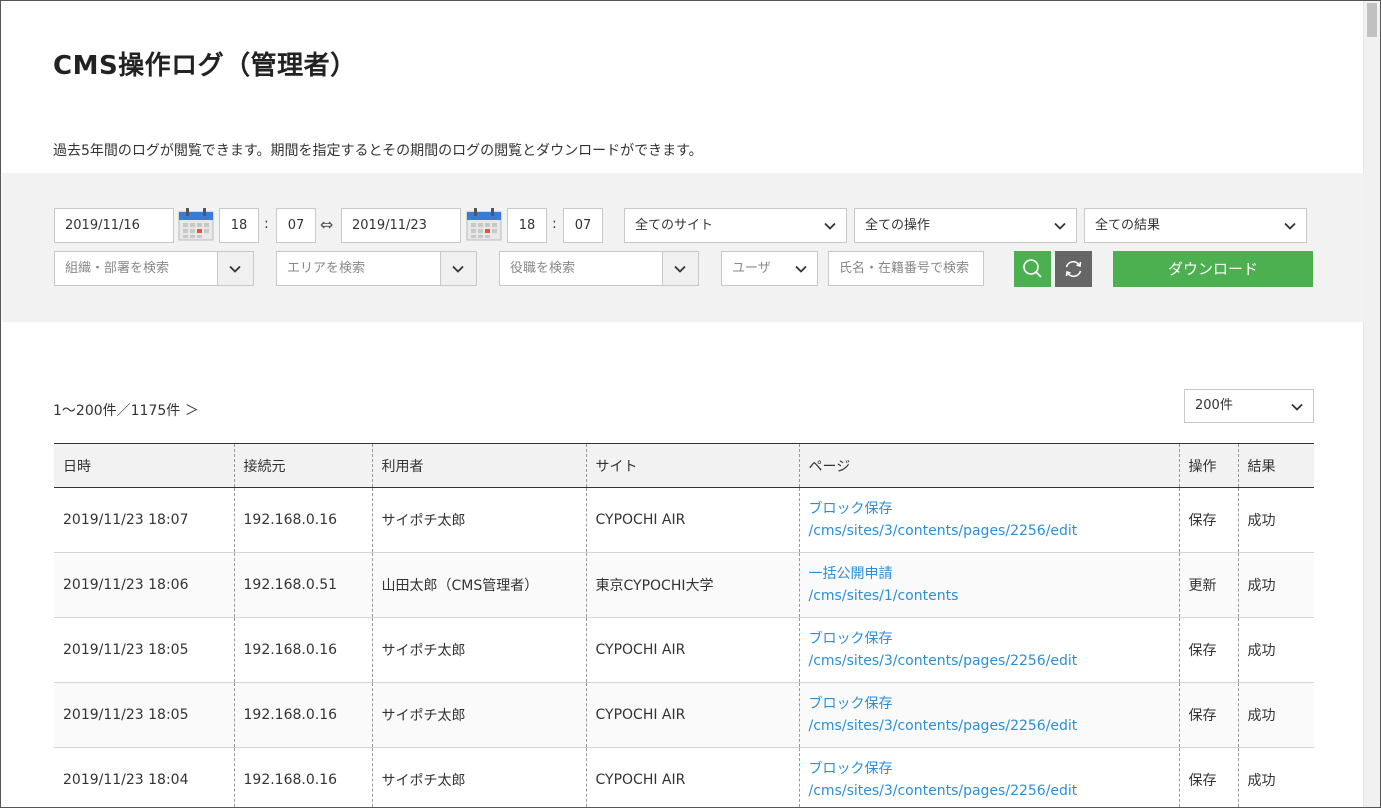 This screenshot has width=1381, height=808. I want to click on column-header-site: サイト, so click(692, 465).